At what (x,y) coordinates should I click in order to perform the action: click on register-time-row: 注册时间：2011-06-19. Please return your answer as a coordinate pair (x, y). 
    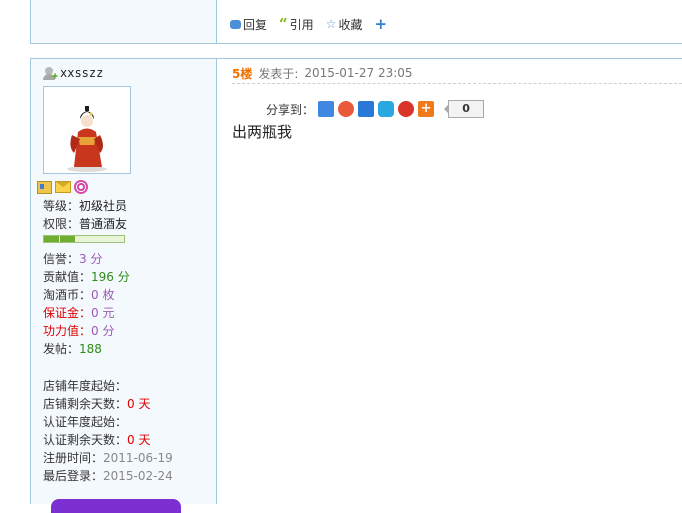
    Looking at the image, I should click on (108, 458).